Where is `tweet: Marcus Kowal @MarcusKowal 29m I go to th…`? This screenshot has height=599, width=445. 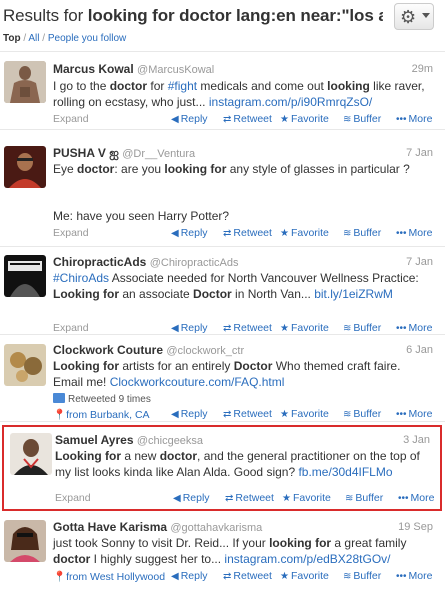 tweet: Marcus Kowal @MarcusKowal 29m I go to th… is located at coordinates (222, 91).